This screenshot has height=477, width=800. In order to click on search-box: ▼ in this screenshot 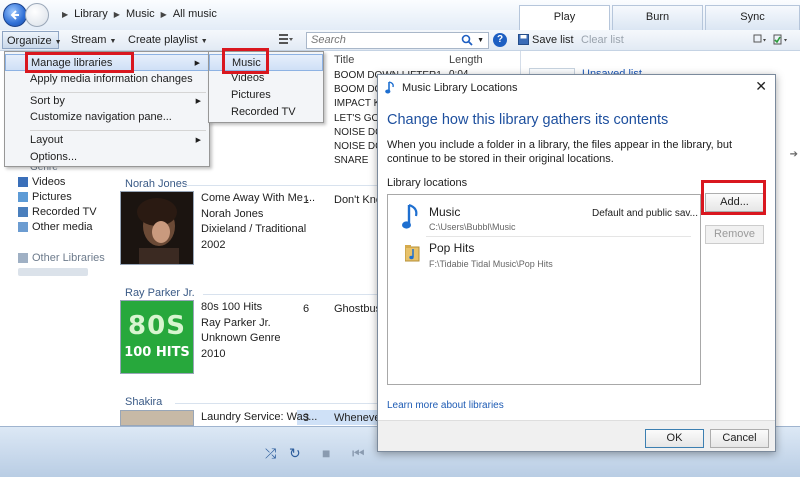, I will do `click(397, 40)`.